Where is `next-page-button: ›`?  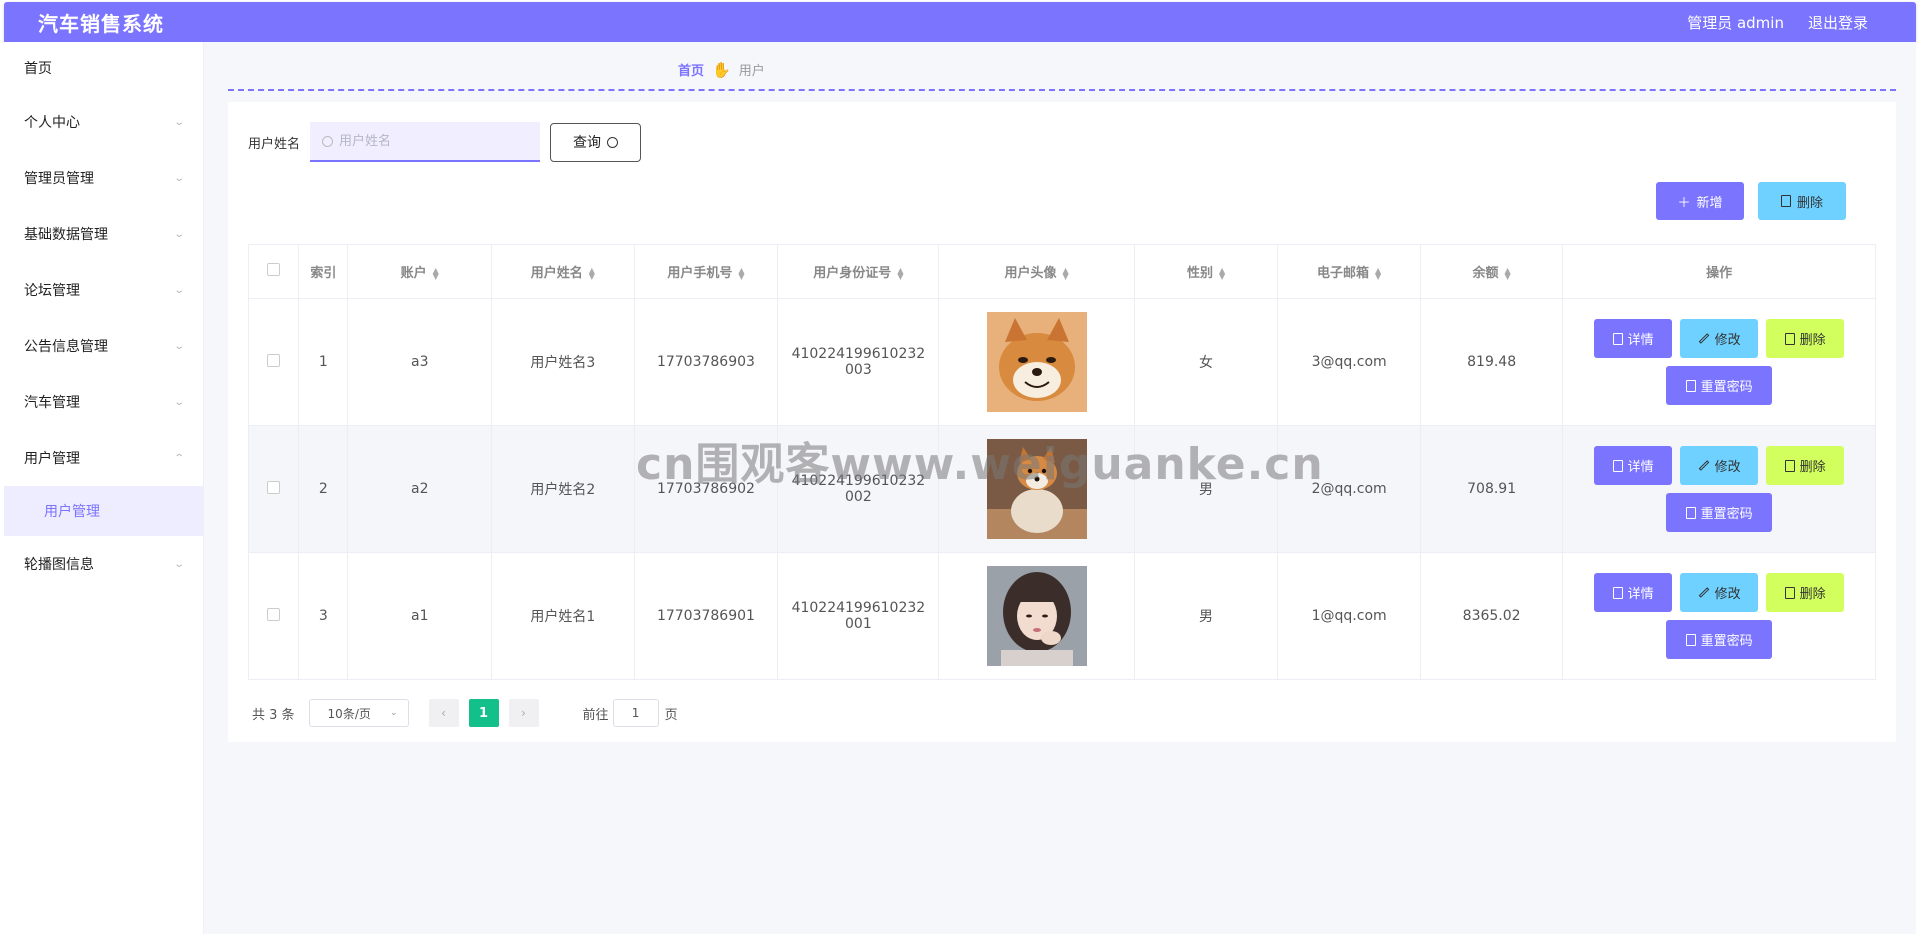
next-page-button: › is located at coordinates (523, 713).